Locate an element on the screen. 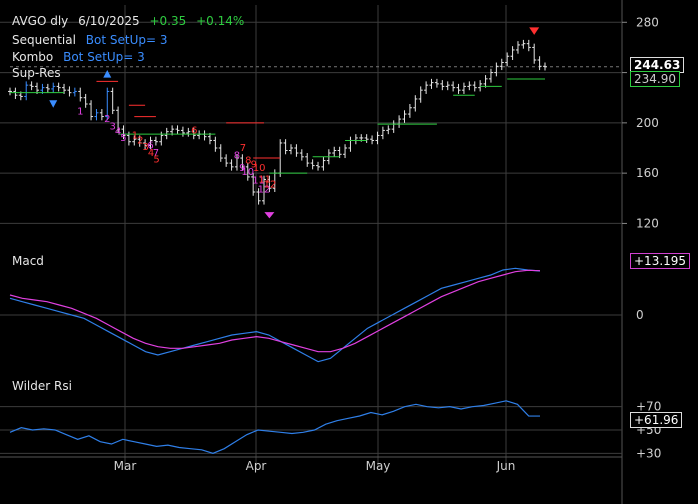  header-row-4: Sup-Res is located at coordinates (39, 73).